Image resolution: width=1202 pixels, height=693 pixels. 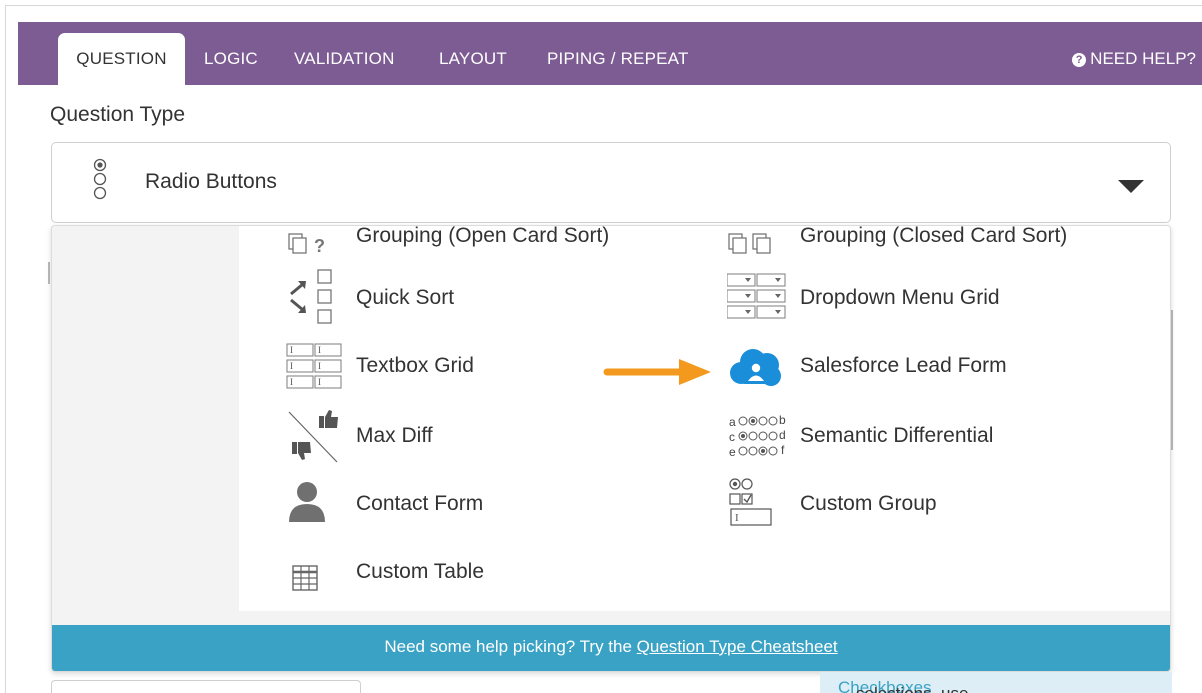 I want to click on contact-person-icon, so click(x=307, y=502).